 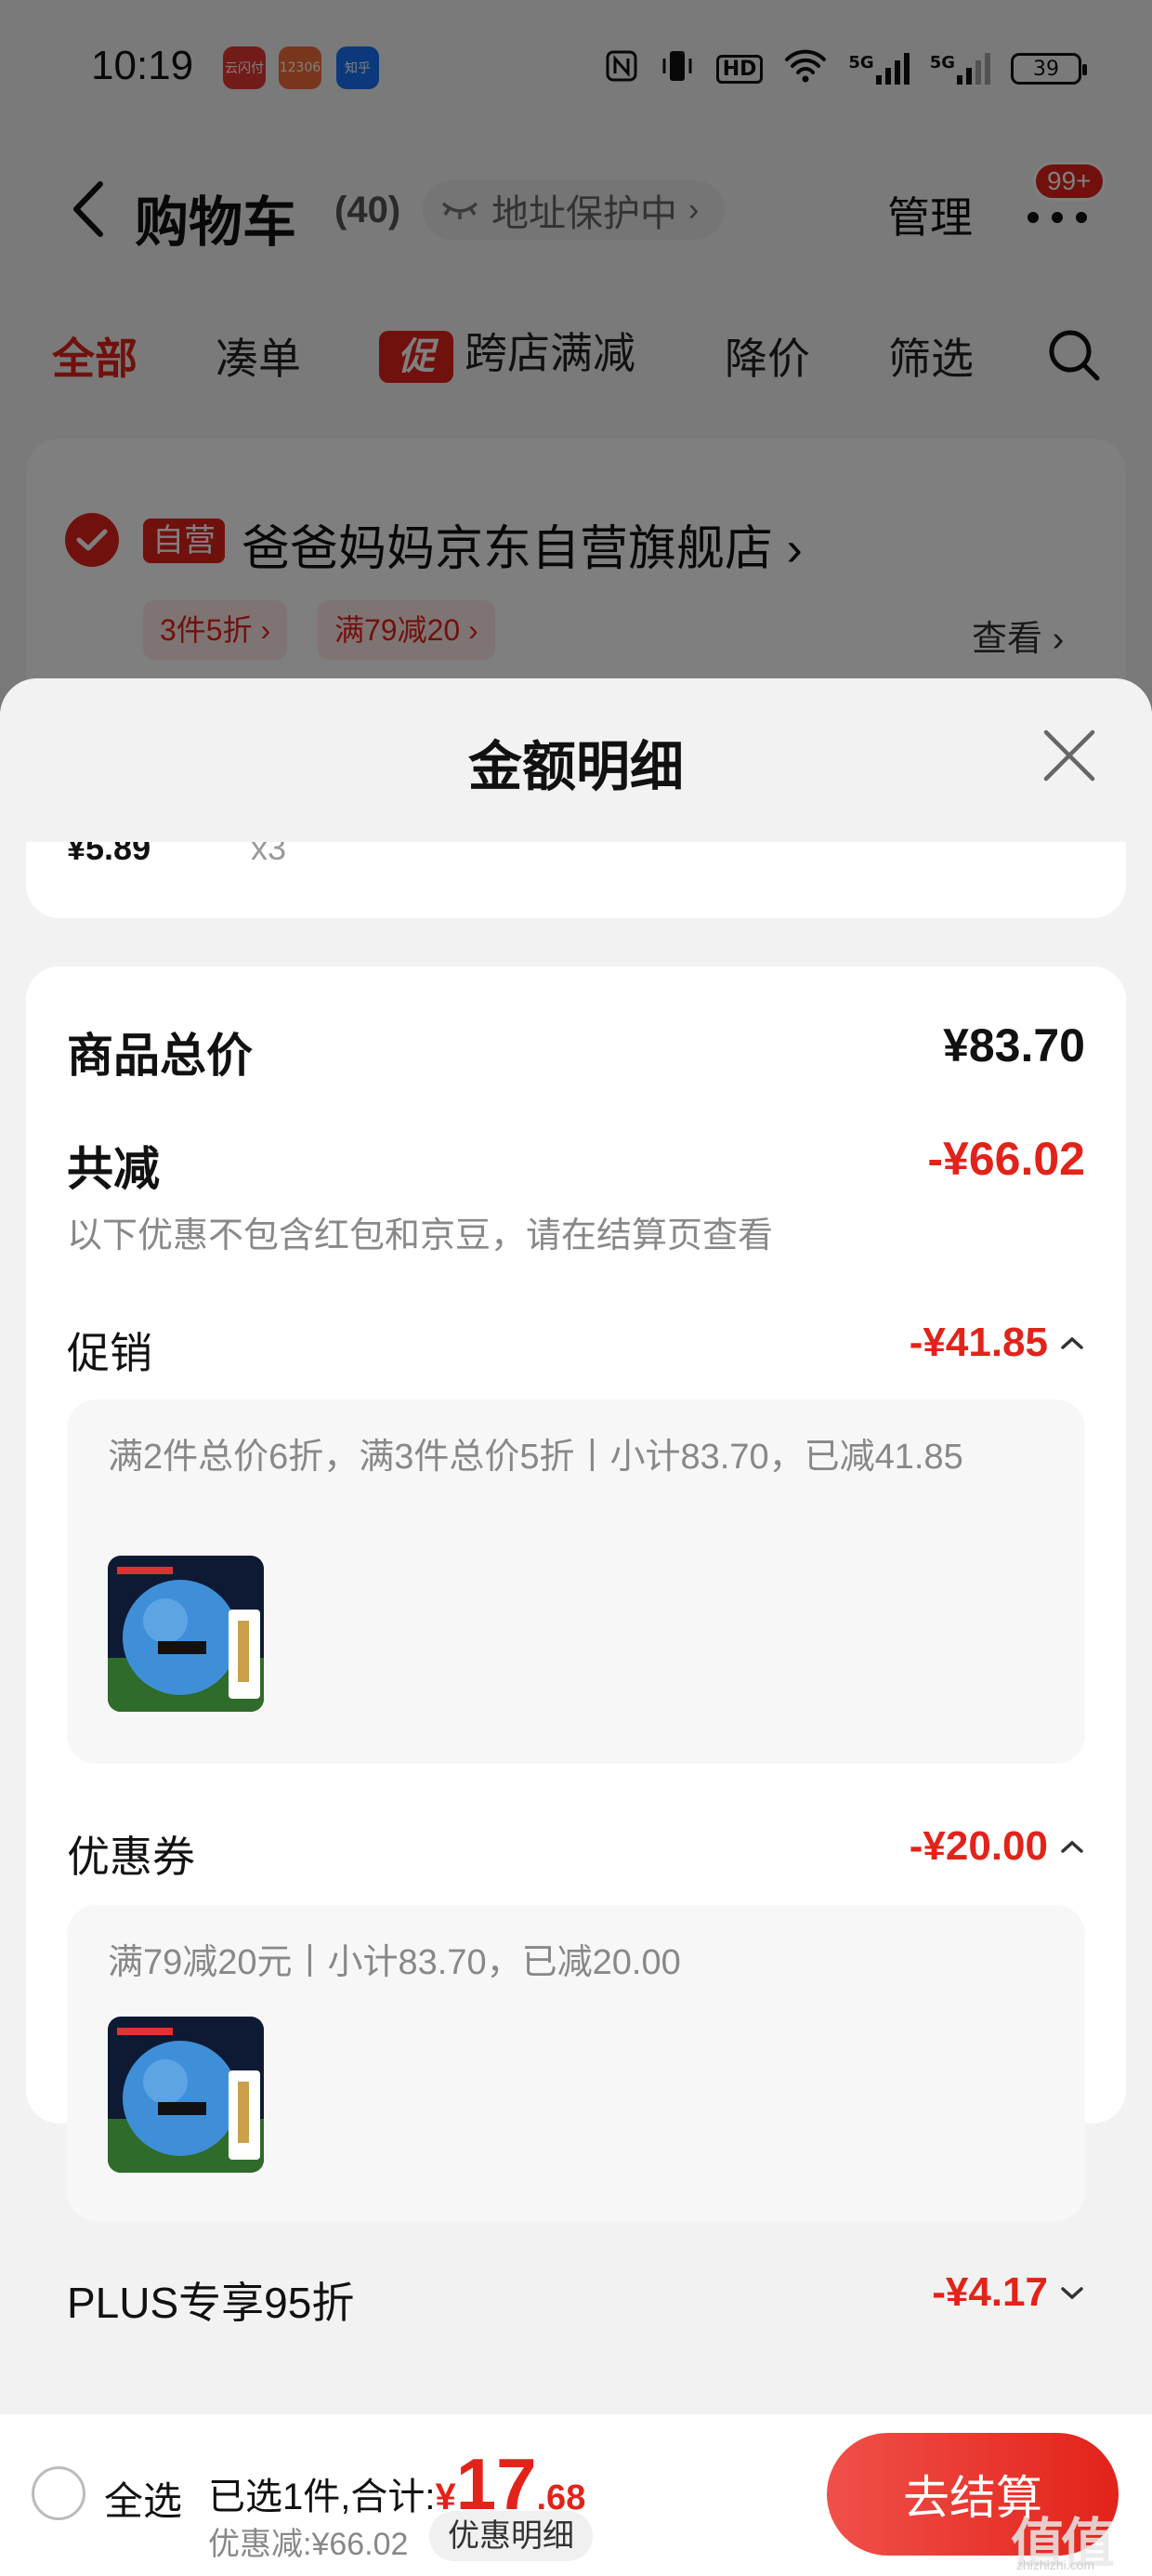 I want to click on sheet-header: 金额明细, so click(x=576, y=760).